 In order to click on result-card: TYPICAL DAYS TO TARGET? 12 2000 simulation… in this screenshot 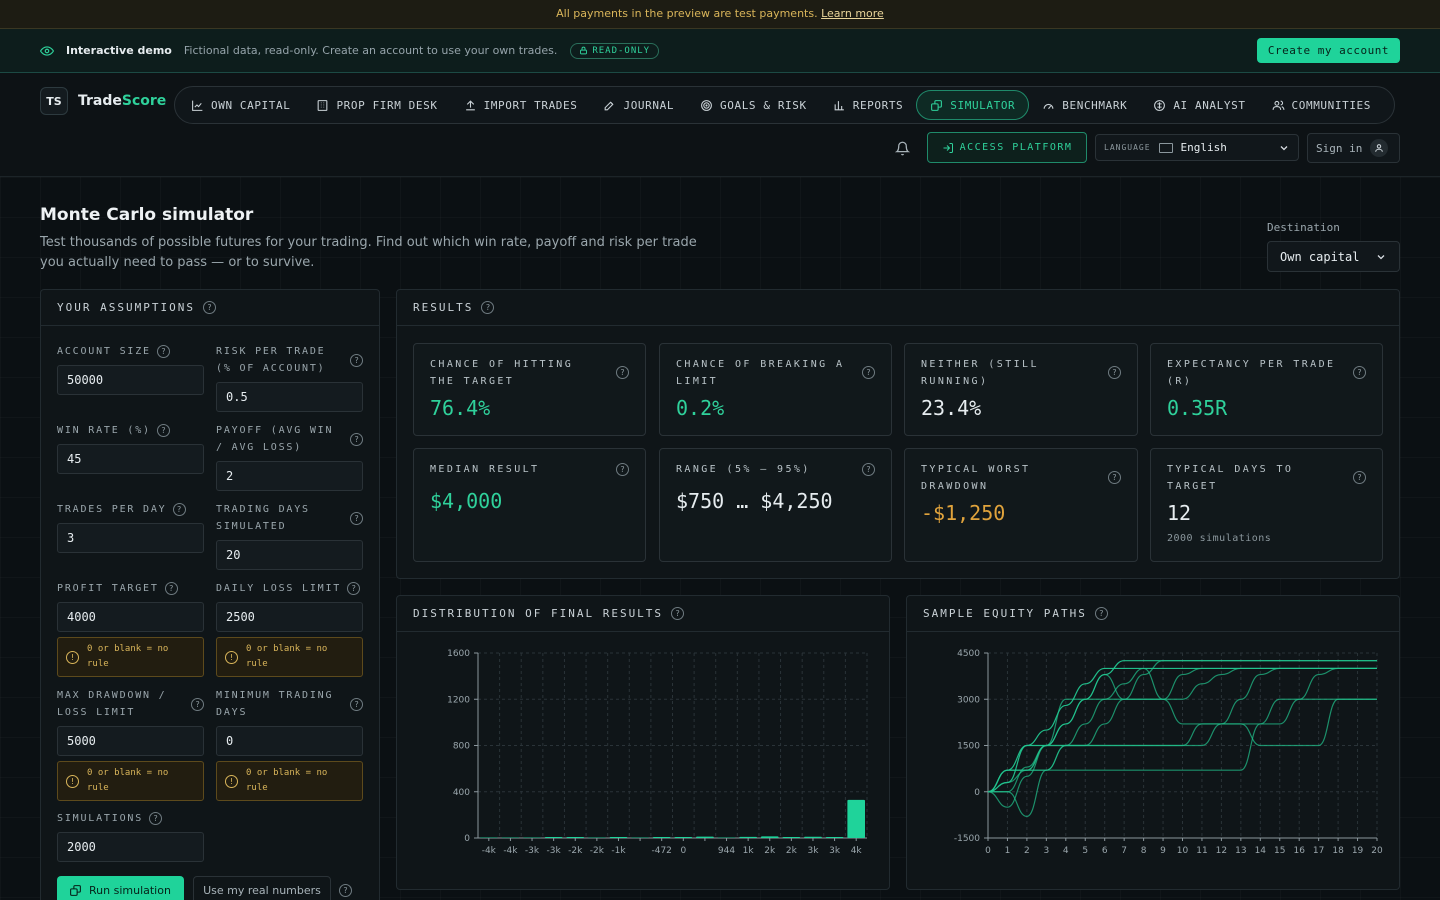, I will do `click(1266, 505)`.